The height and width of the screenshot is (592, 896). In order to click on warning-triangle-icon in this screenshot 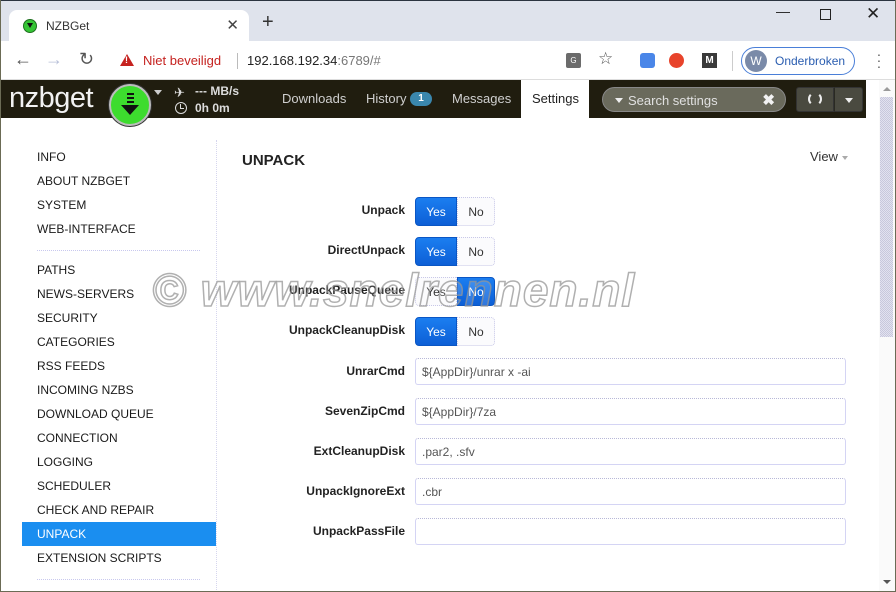, I will do `click(127, 60)`.